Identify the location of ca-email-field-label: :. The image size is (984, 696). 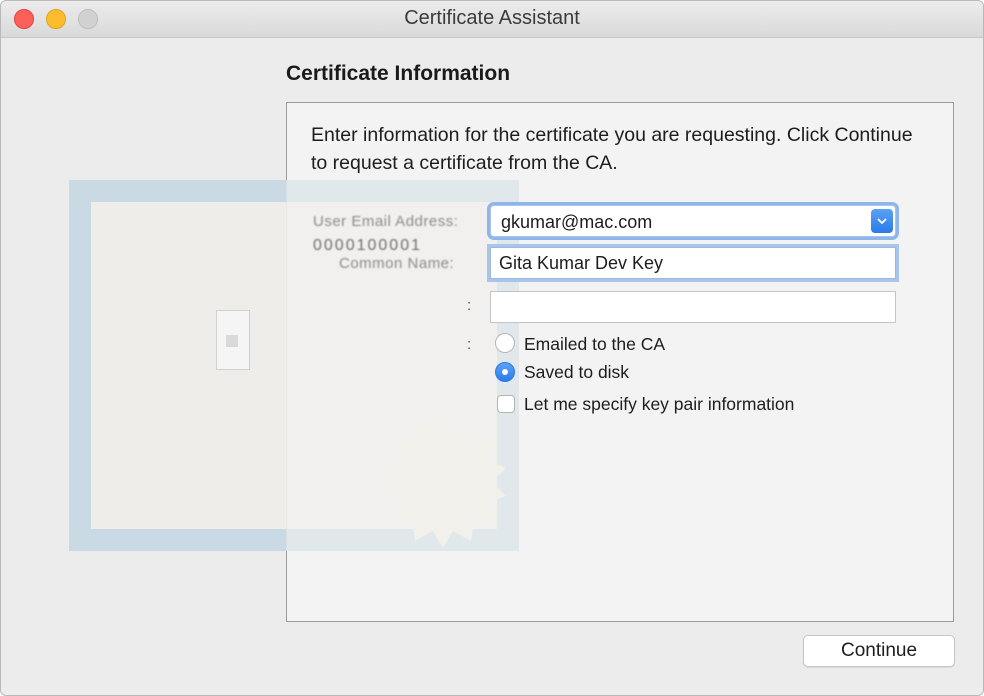
(469, 305).